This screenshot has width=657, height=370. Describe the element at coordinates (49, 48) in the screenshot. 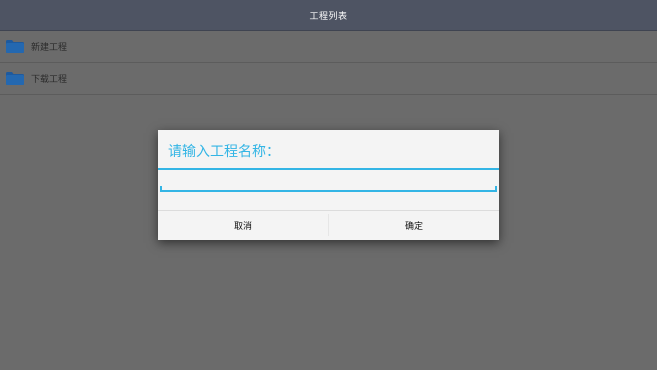

I see `list-item-label: 新建工程` at that location.